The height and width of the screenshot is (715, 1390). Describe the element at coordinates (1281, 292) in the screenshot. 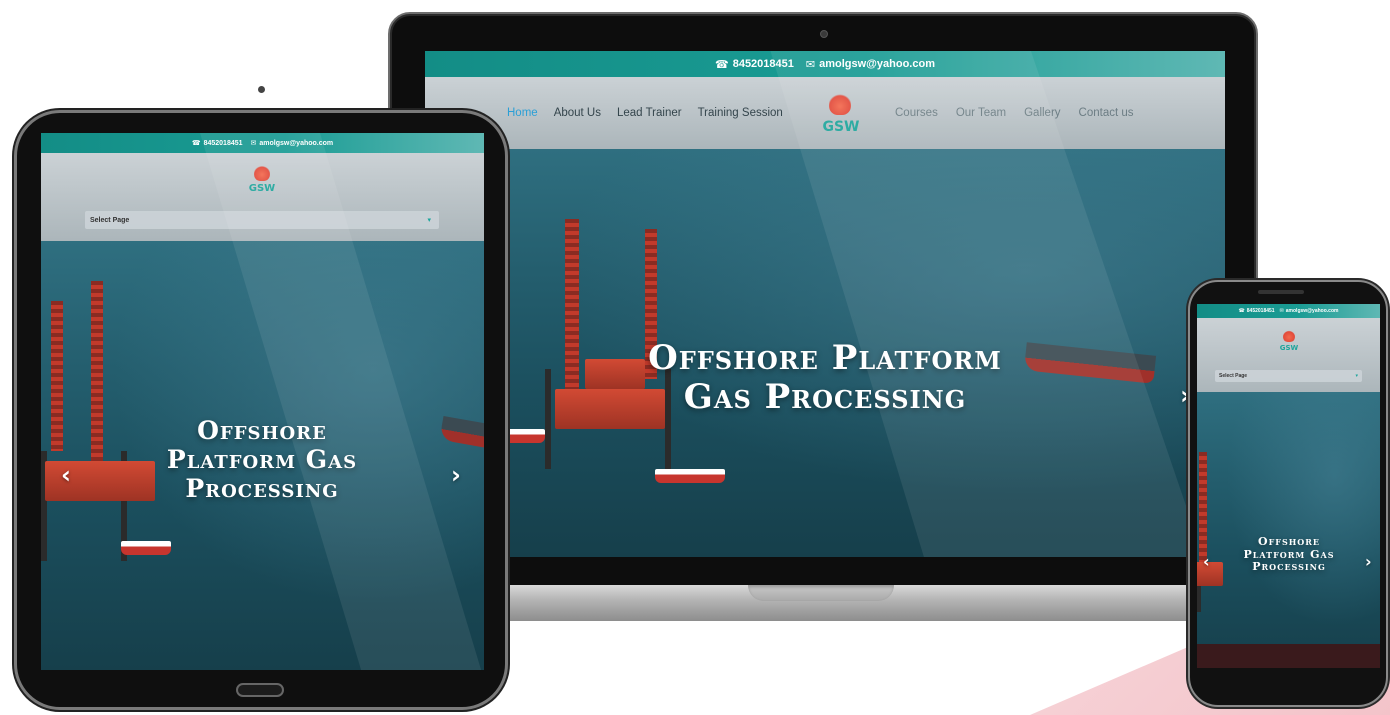

I see `phone-speaker` at that location.